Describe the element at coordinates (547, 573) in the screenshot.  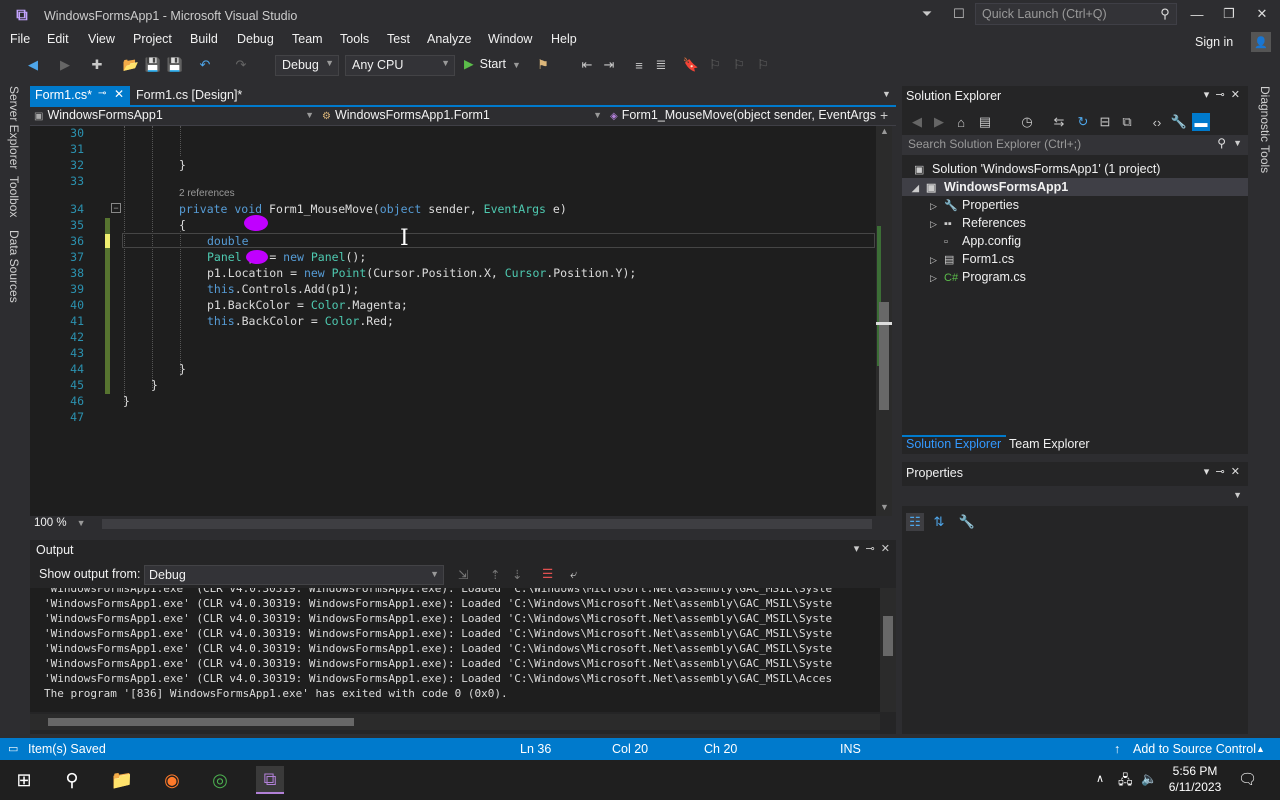
I see `clear-all-icon: ☰` at that location.